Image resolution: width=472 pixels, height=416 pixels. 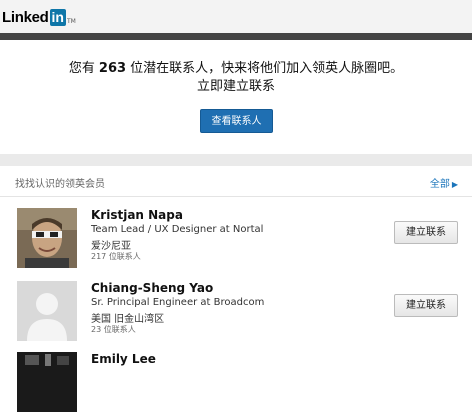 What do you see at coordinates (71, 21) in the screenshot?
I see `logo-trademark: TM` at bounding box center [71, 21].